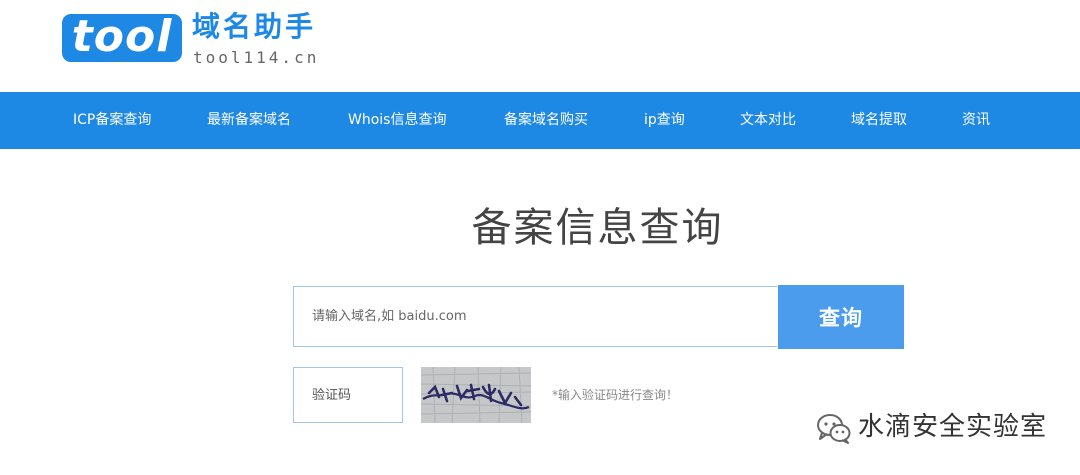 The height and width of the screenshot is (475, 1080). Describe the element at coordinates (841, 317) in the screenshot. I see `query-button: 查询` at that location.